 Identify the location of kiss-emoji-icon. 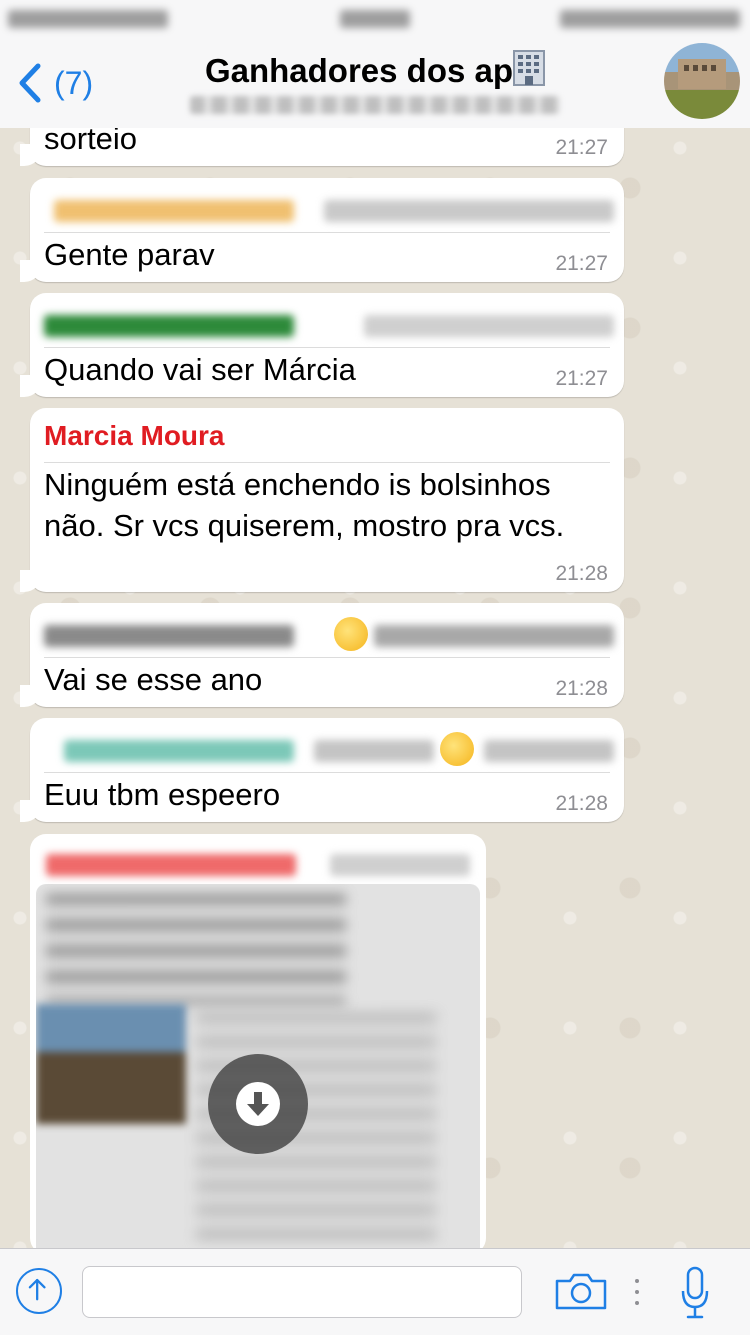
(457, 749).